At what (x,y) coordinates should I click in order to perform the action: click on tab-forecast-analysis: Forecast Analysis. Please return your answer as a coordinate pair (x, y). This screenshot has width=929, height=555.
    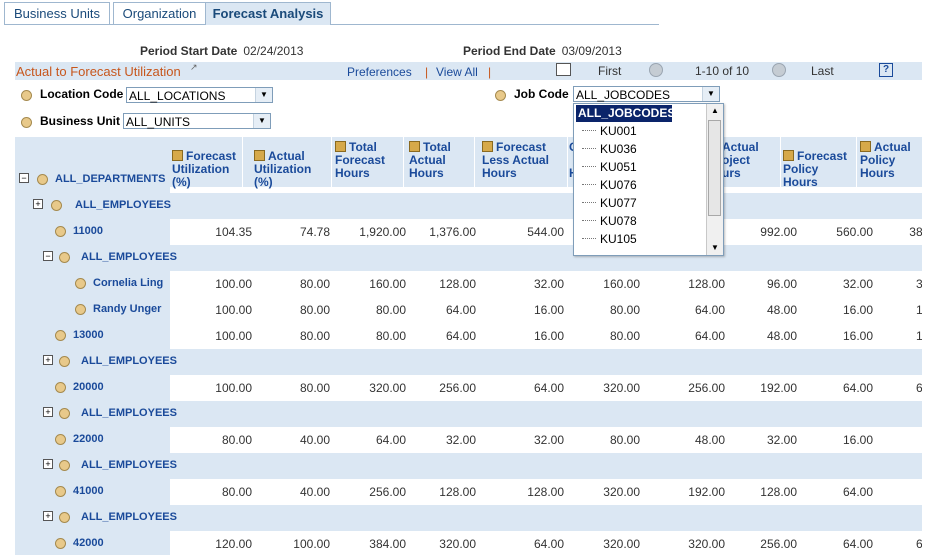
    Looking at the image, I should click on (268, 13).